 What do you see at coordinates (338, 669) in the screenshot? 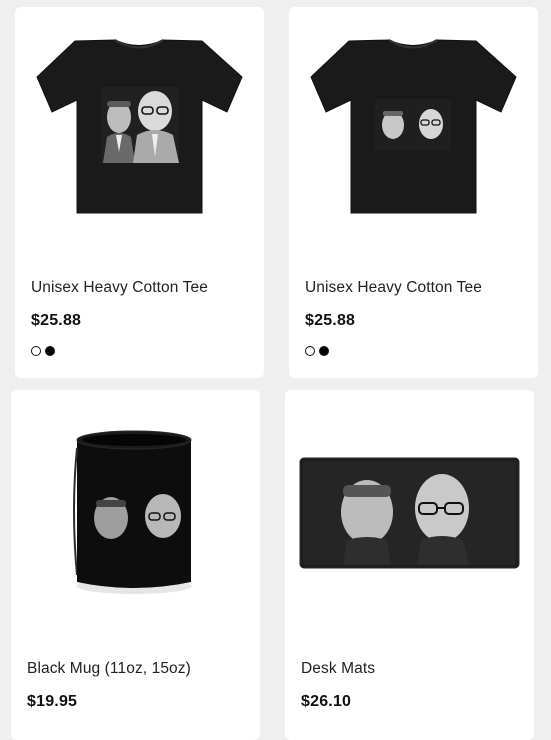
I see `product-title: Desk Mats` at bounding box center [338, 669].